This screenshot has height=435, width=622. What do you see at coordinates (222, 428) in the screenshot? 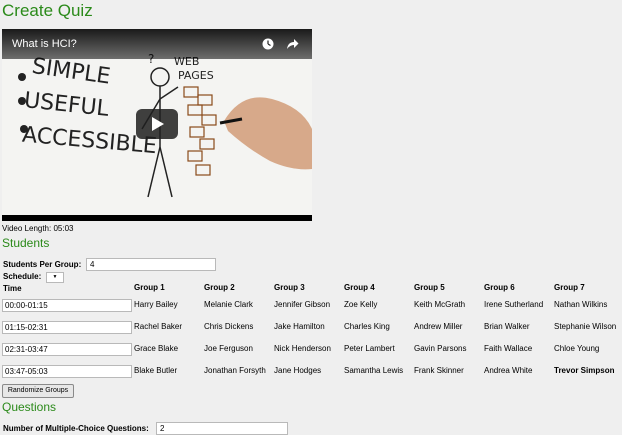
I see `mc-questions-input: 2` at bounding box center [222, 428].